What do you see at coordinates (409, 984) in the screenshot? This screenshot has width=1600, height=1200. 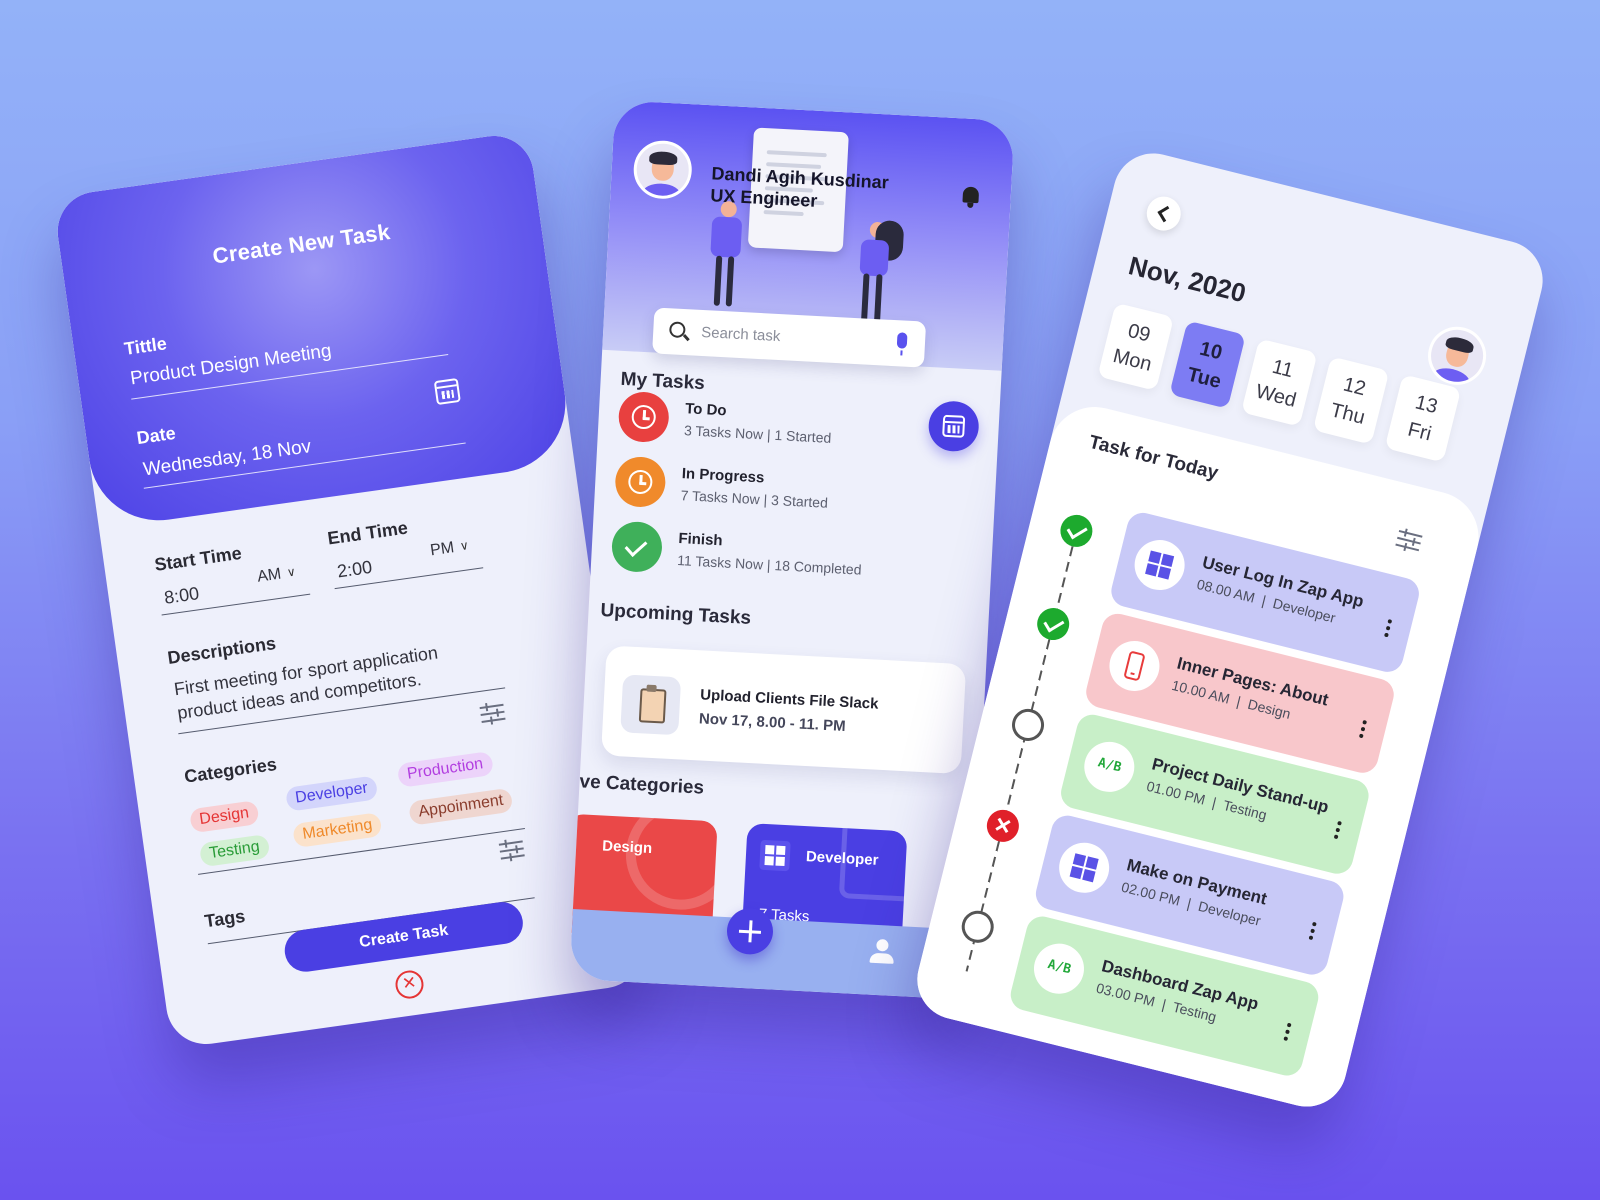 I see `close-icon: ✕` at bounding box center [409, 984].